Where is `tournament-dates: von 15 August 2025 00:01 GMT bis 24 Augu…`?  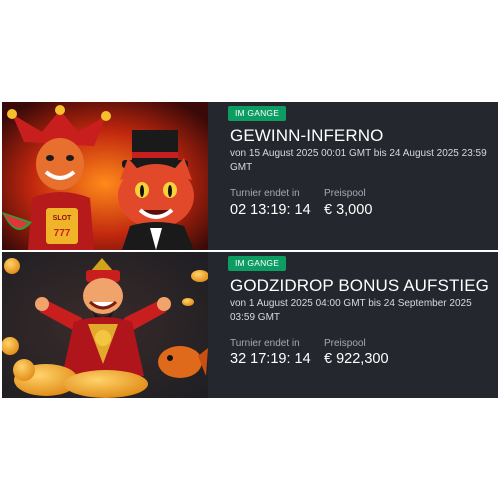 tournament-dates: von 15 August 2025 00:01 GMT bis 24 Augu… is located at coordinates (358, 160).